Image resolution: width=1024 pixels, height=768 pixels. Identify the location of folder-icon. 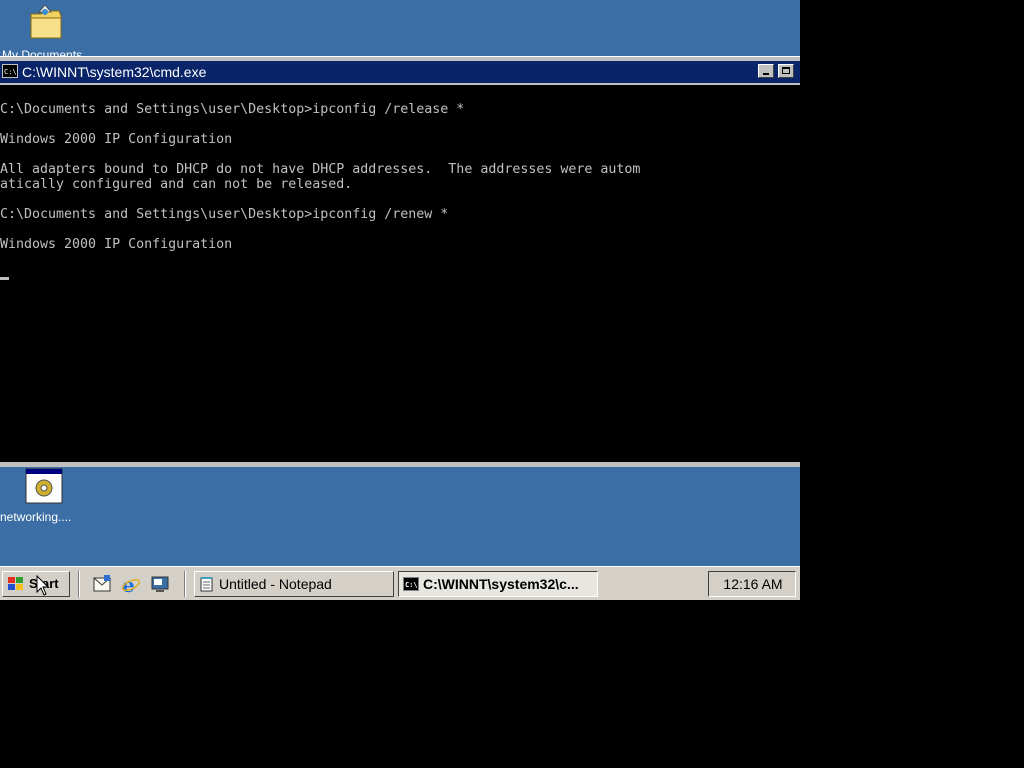
(46, 21).